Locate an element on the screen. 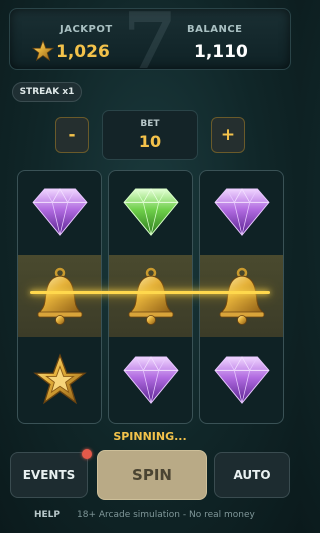 This screenshot has height=533, width=320. reel-3-symbol-top is located at coordinates (241, 212).